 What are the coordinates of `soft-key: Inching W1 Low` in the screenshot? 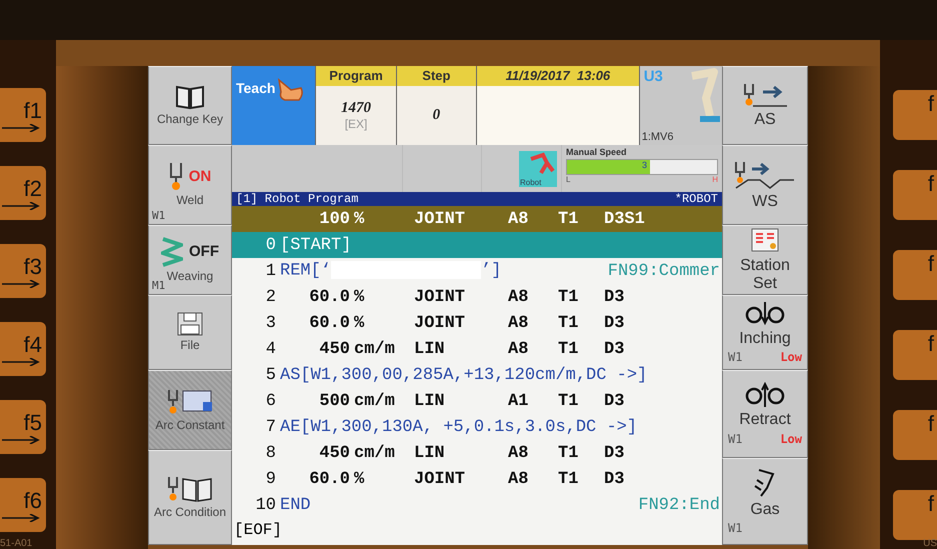 It's located at (765, 332).